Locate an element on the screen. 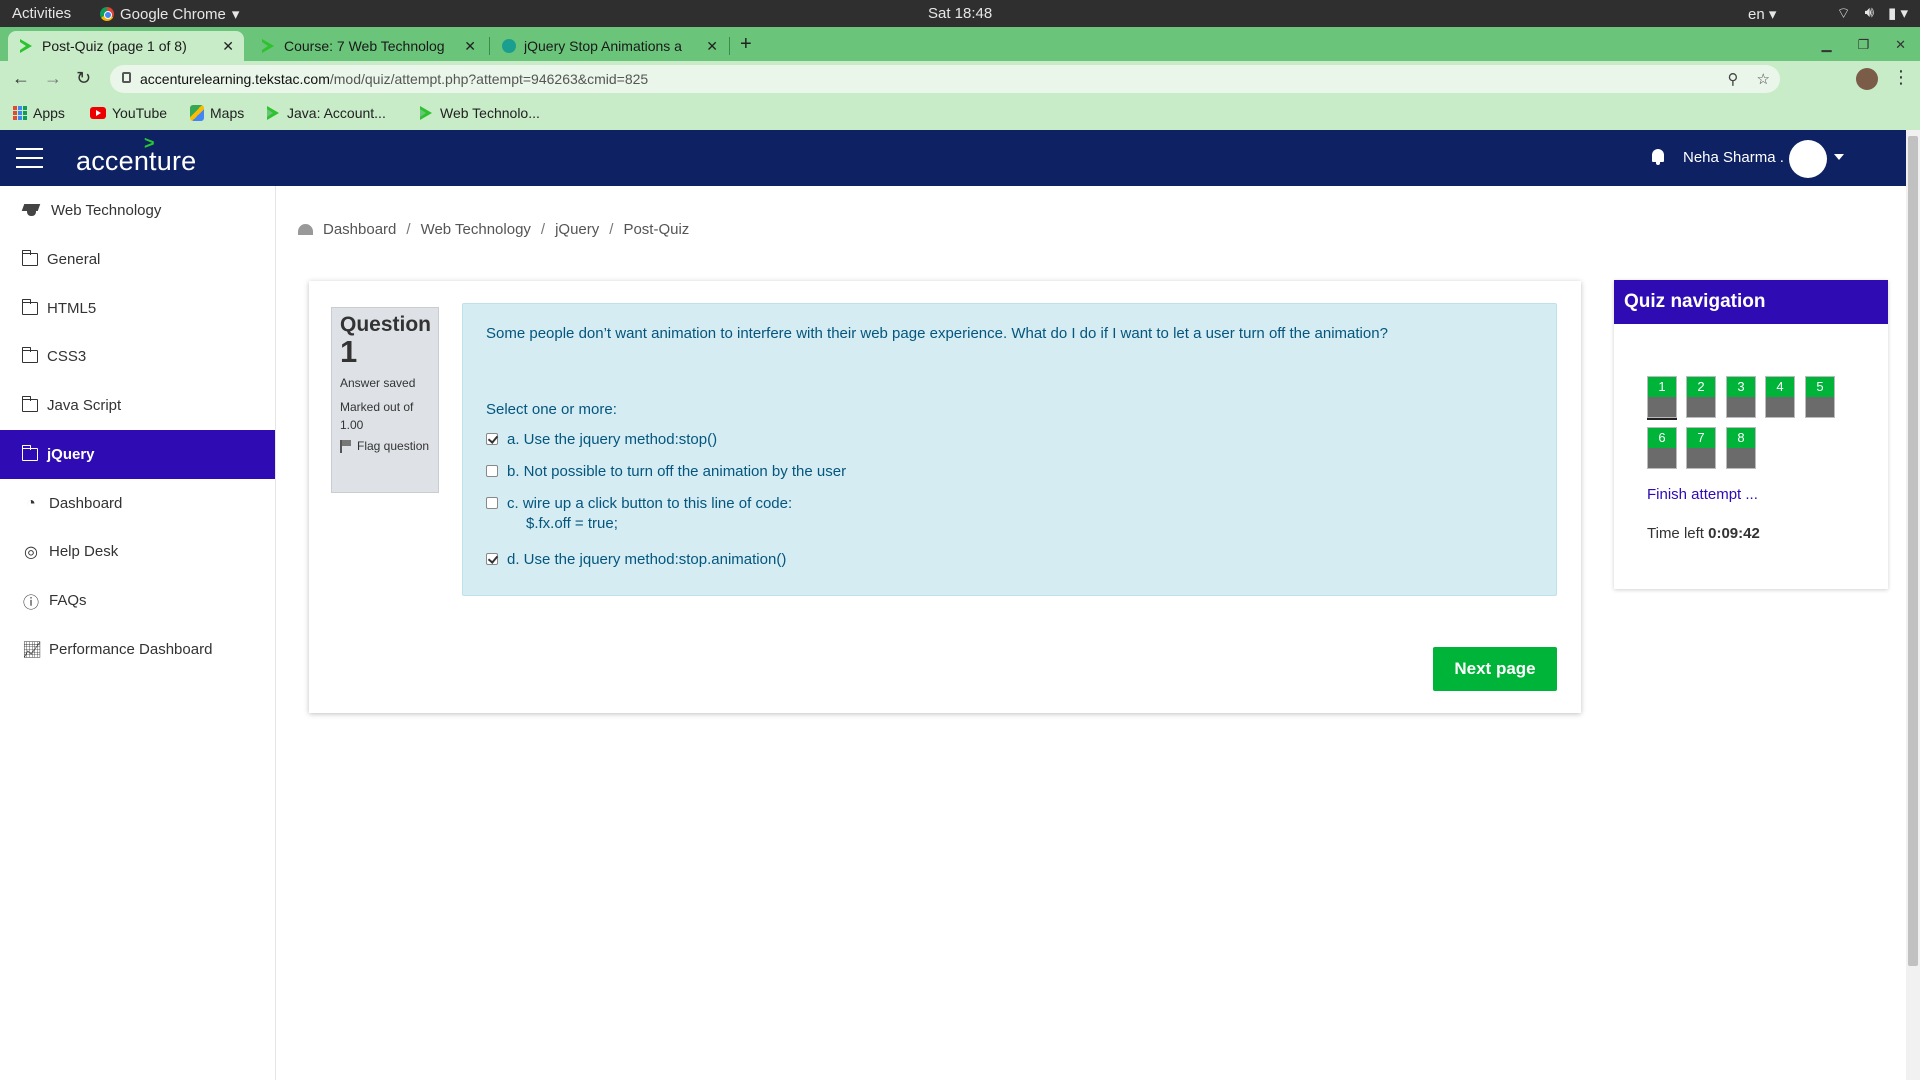 The height and width of the screenshot is (1080, 1920). back-arrow-icon: ← is located at coordinates (21, 78).